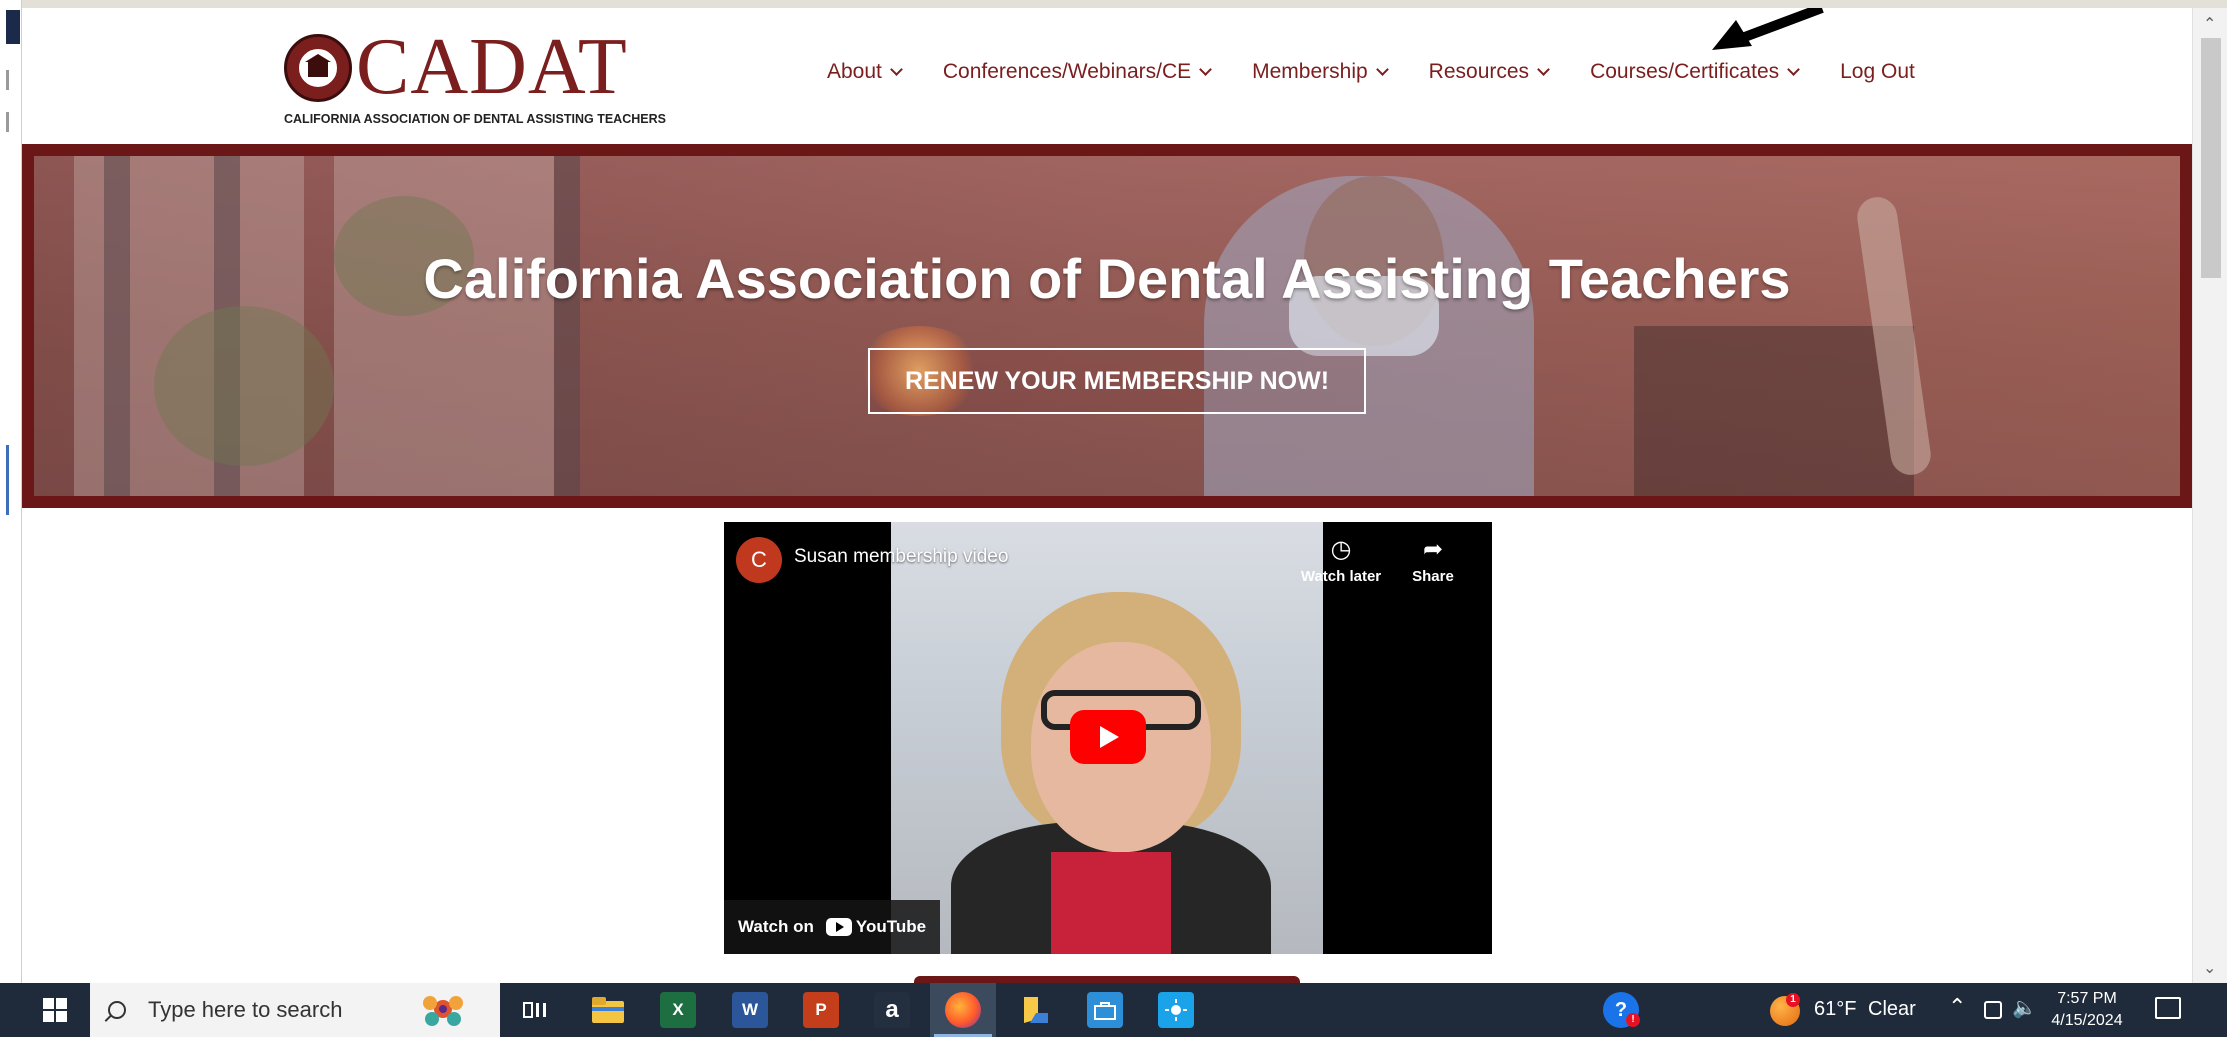 The width and height of the screenshot is (2227, 1037). Describe the element at coordinates (963, 1010) in the screenshot. I see `firefox-icon` at that location.